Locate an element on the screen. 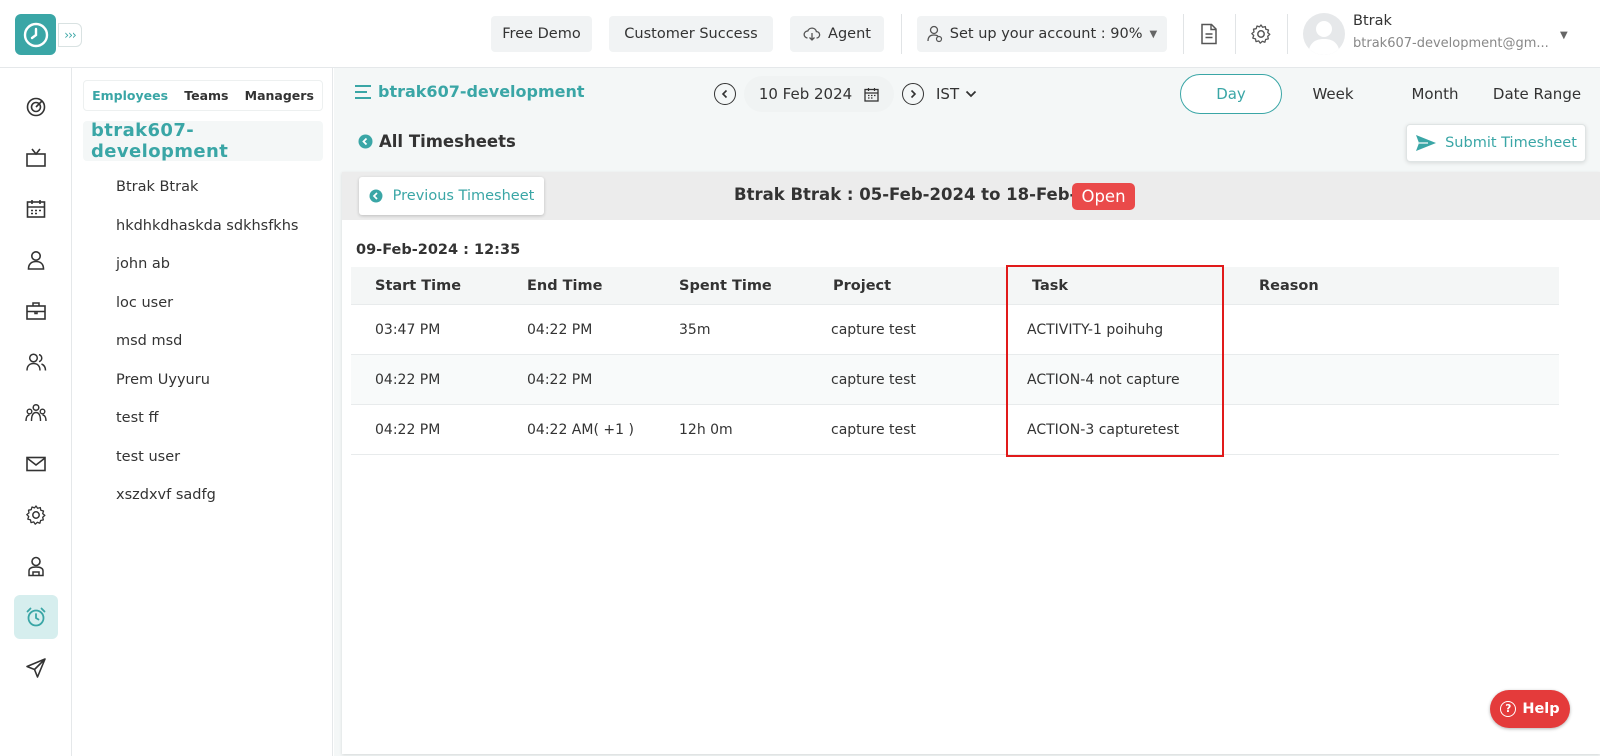  rail-dashboard is located at coordinates (36, 107).